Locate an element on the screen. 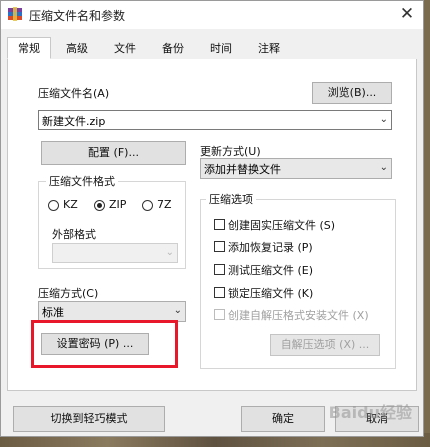 This screenshot has height=447, width=430. checkbox-solid-archive is located at coordinates (219, 224).